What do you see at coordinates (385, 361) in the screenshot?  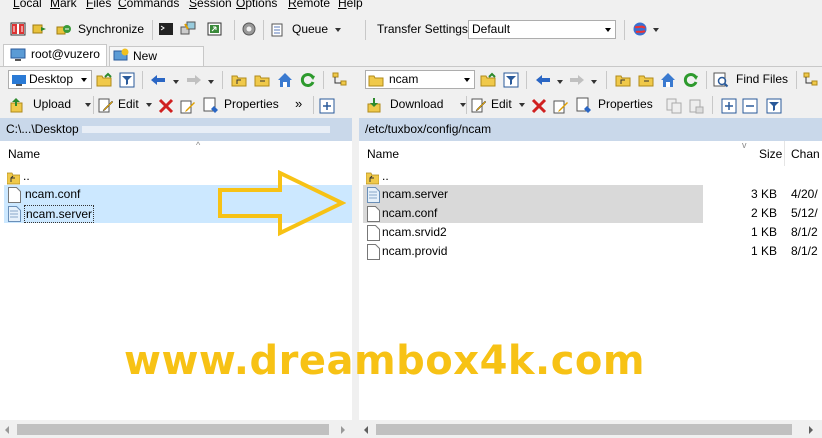 I see `watermark-text: www.dreambox4k.com` at bounding box center [385, 361].